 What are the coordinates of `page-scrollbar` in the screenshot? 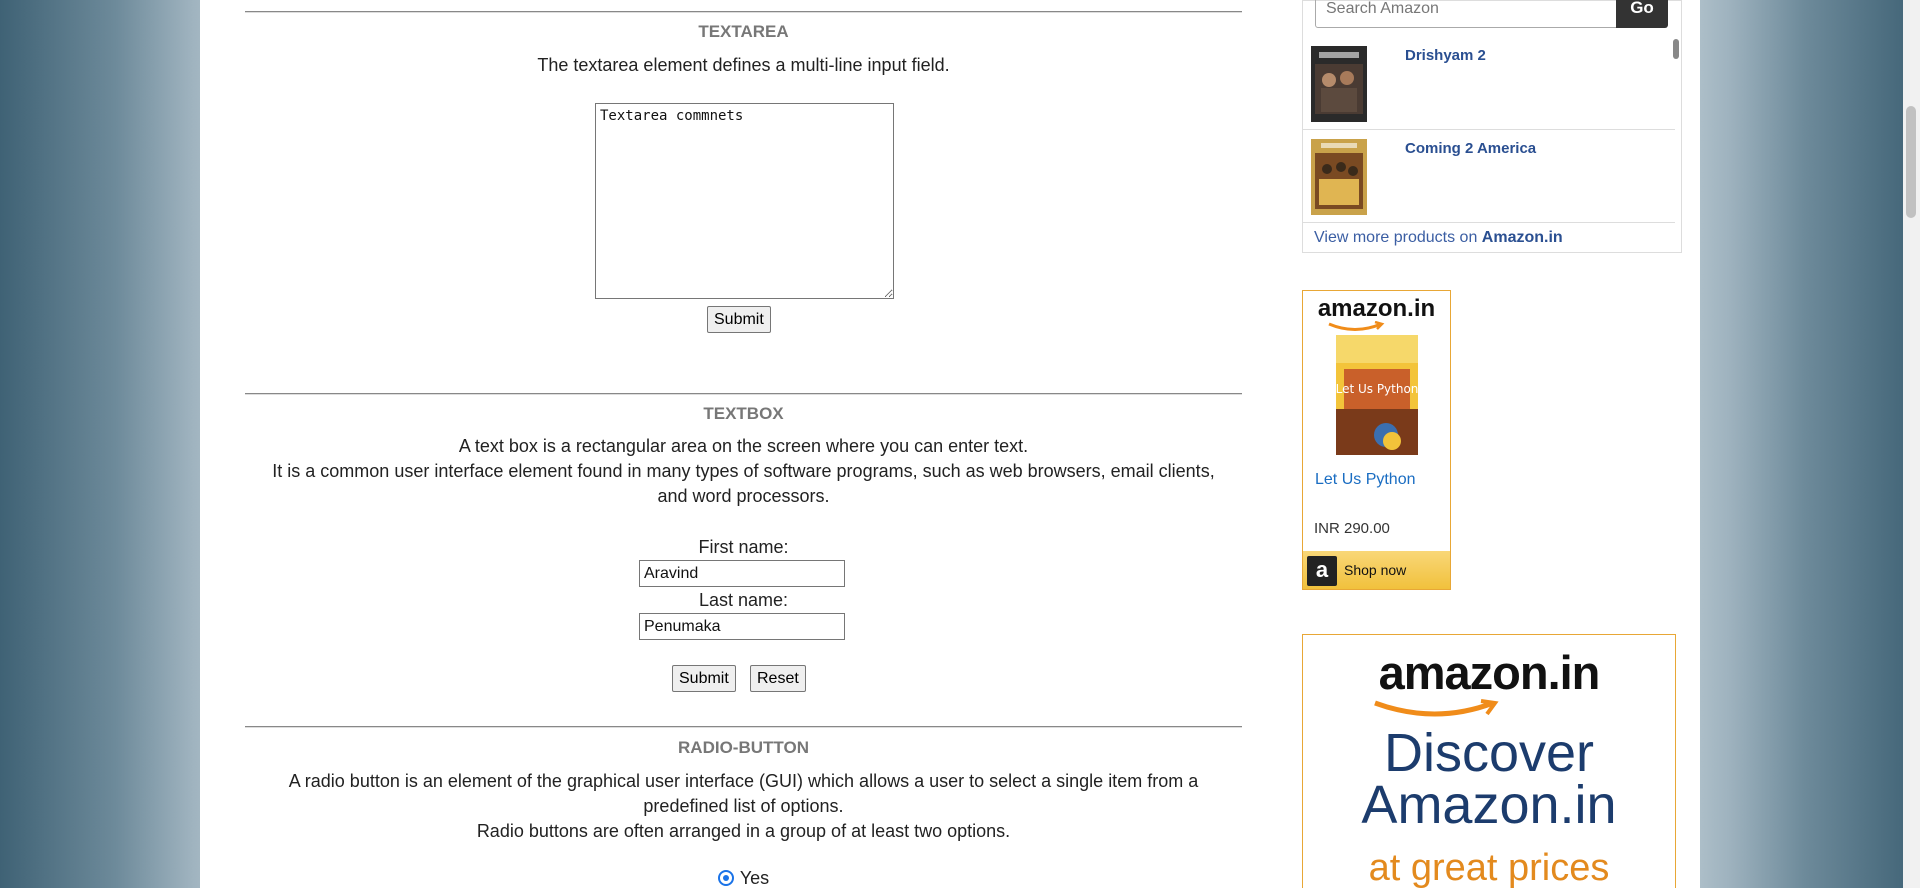 It's located at (1911, 444).